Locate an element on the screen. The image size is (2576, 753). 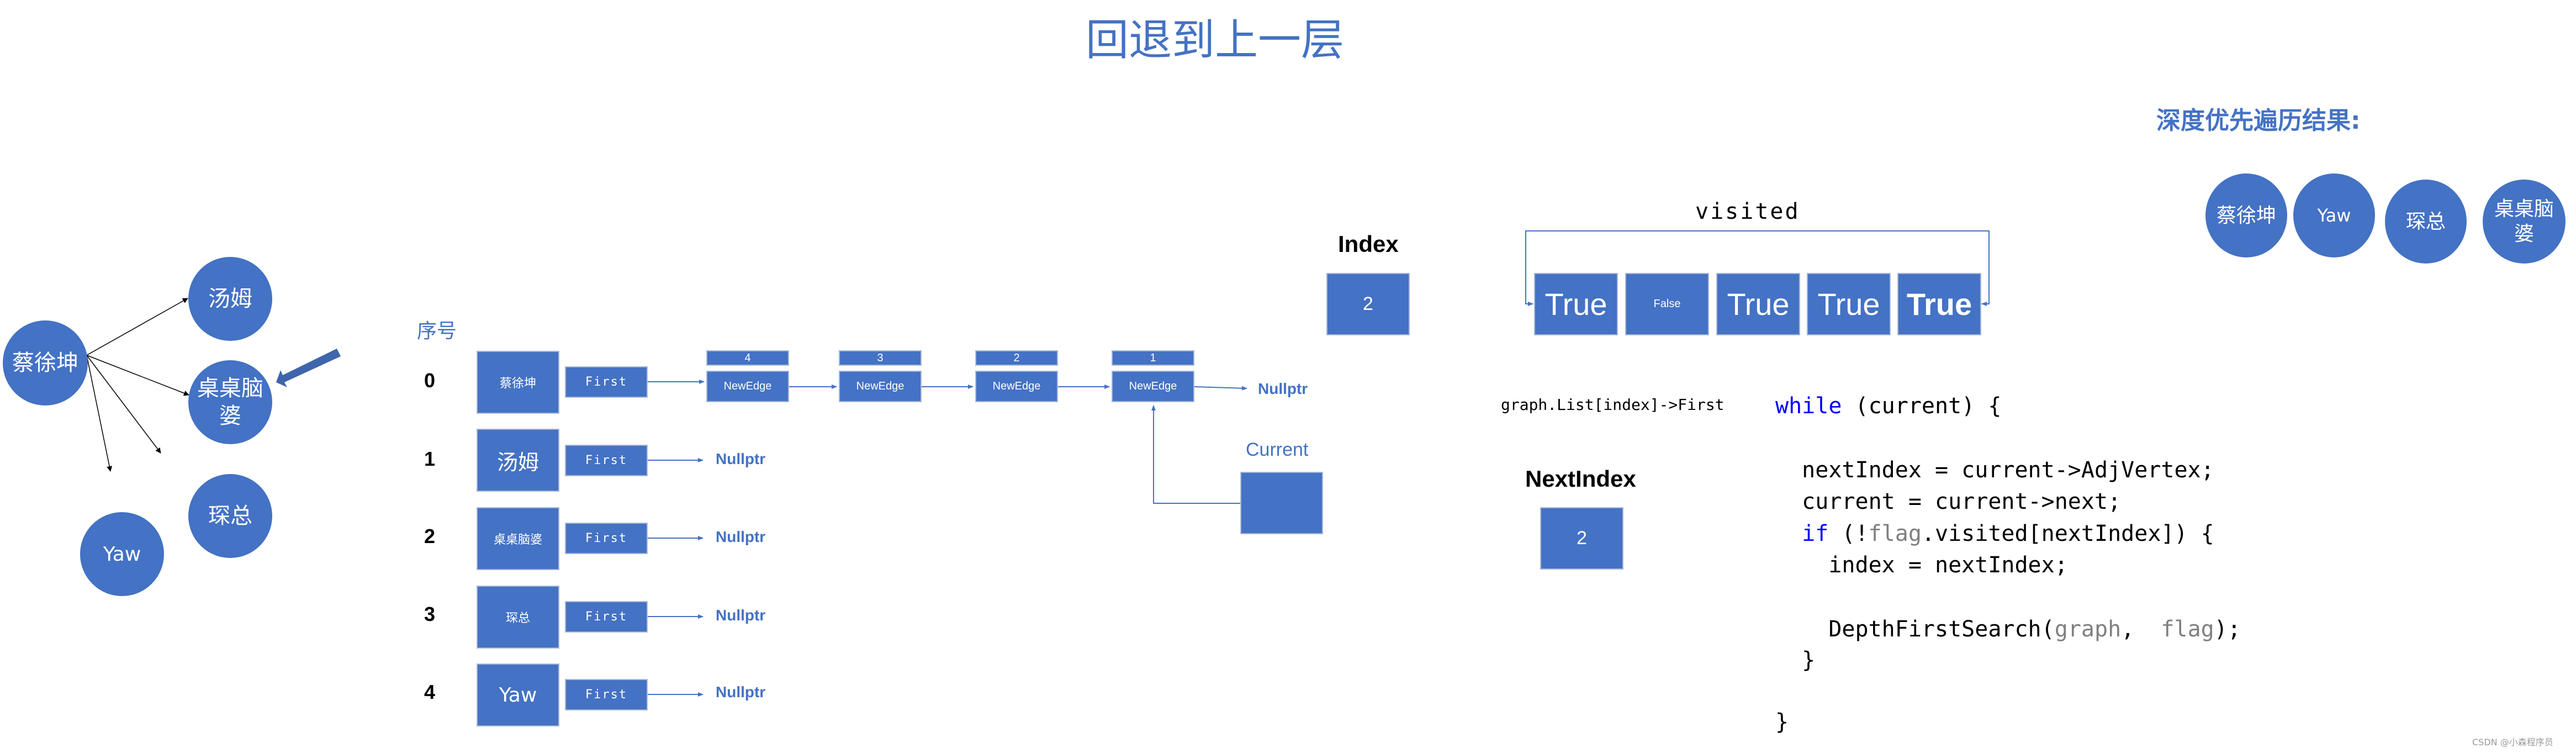
code-line: nextIndex = current->AdjVertex; is located at coordinates (1994, 470).